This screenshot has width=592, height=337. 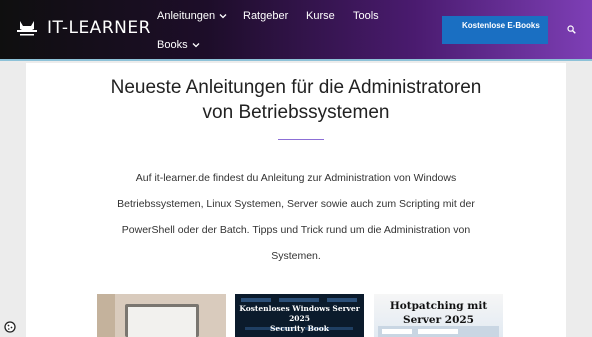 I want to click on nav-item-label: Ratgeber, so click(x=266, y=16).